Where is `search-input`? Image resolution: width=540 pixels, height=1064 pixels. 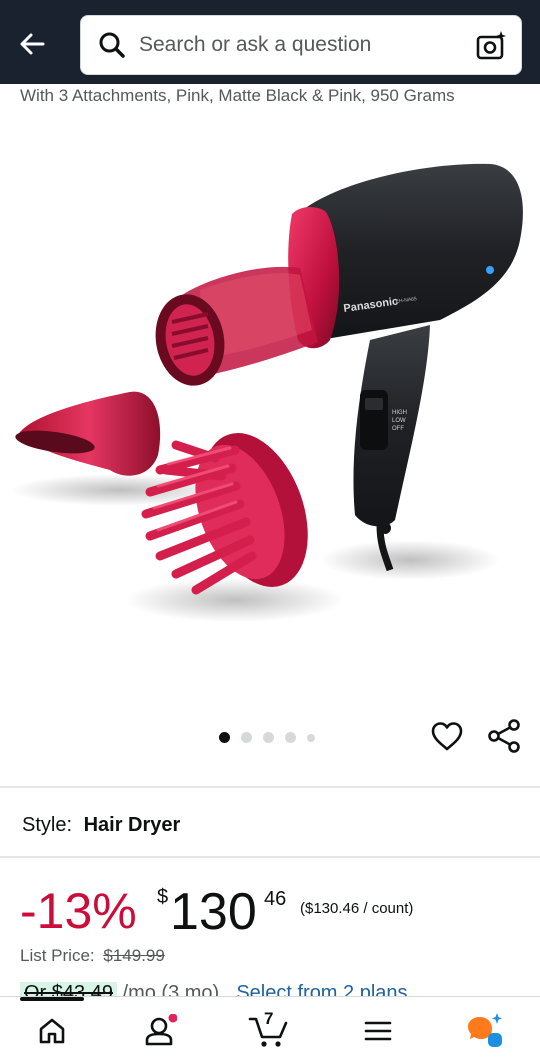
search-input is located at coordinates (299, 45).